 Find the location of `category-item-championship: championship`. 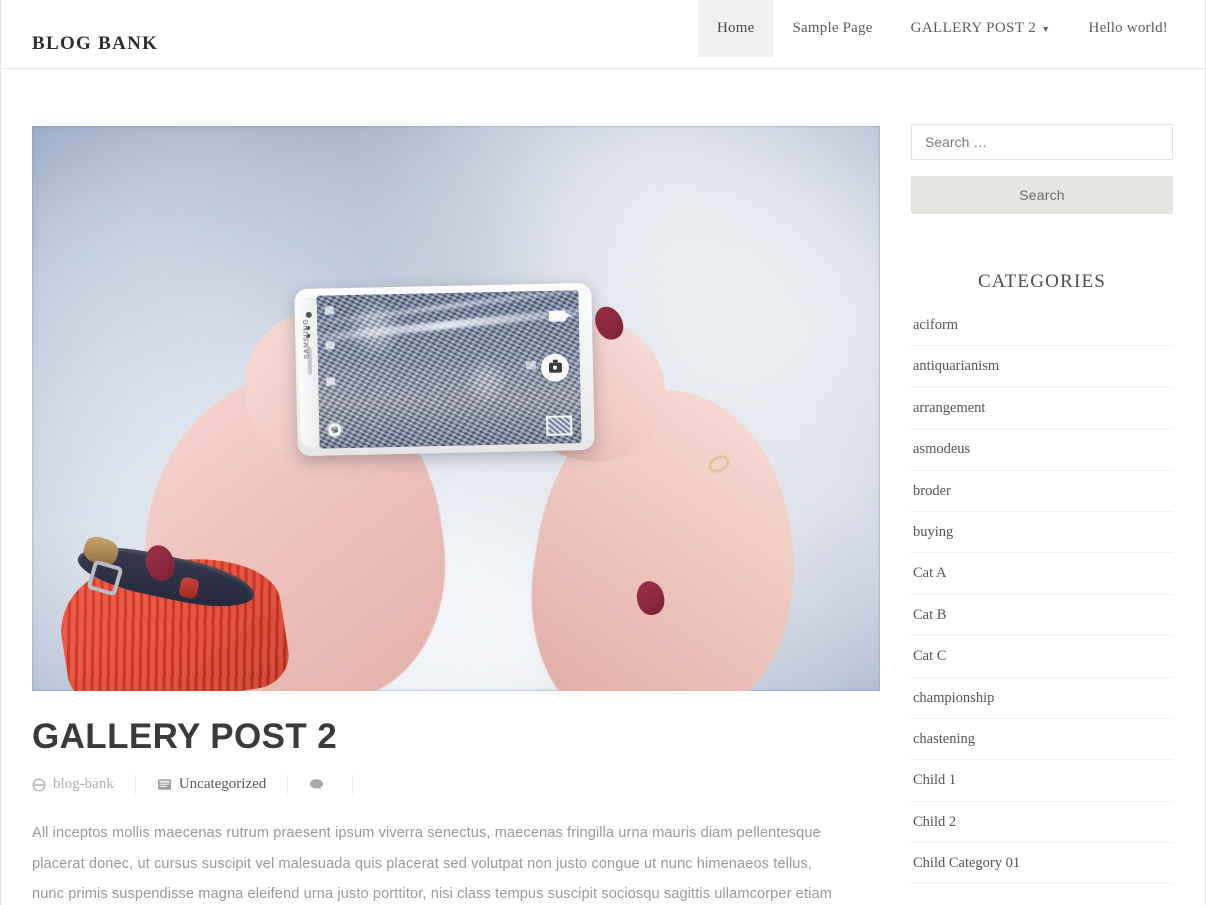

category-item-championship: championship is located at coordinates (1042, 698).